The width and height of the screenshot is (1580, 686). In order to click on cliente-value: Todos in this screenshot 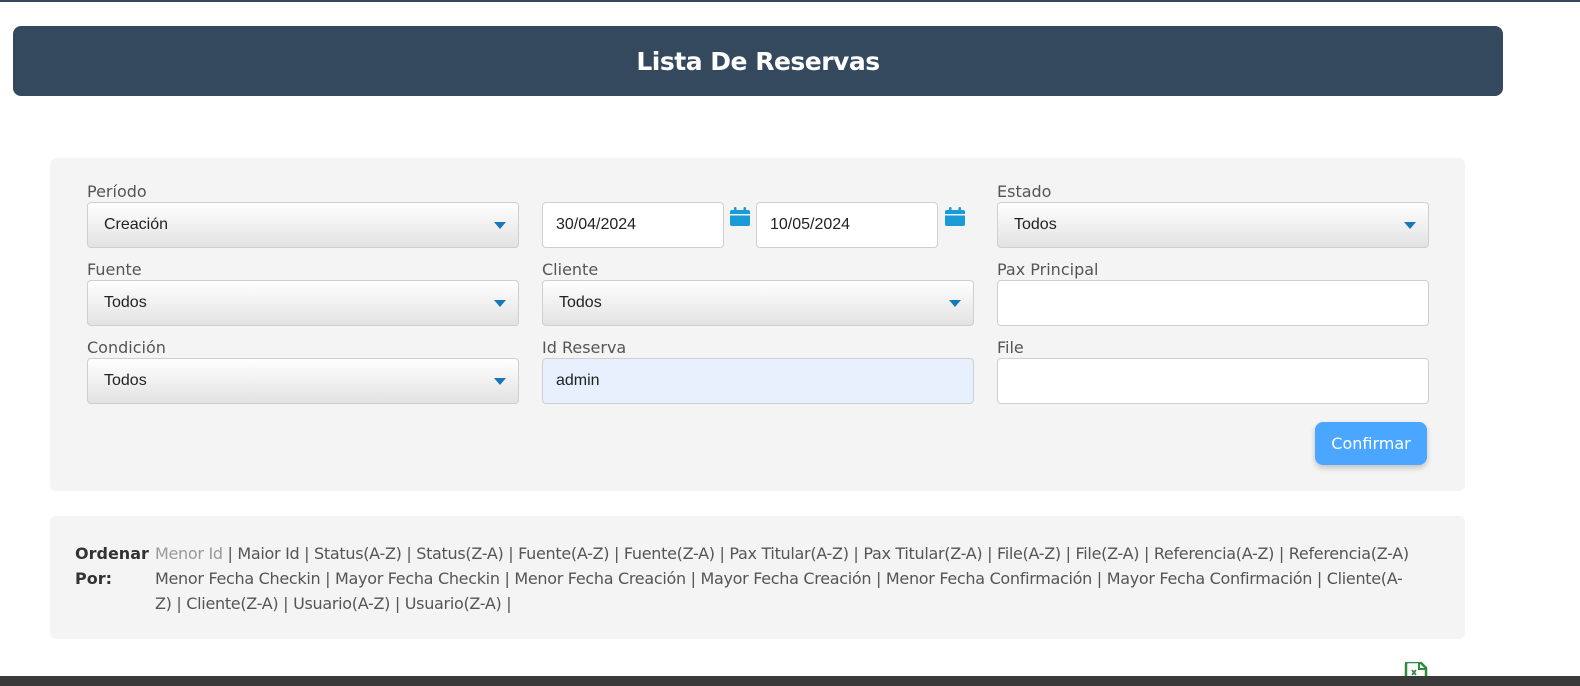, I will do `click(580, 302)`.